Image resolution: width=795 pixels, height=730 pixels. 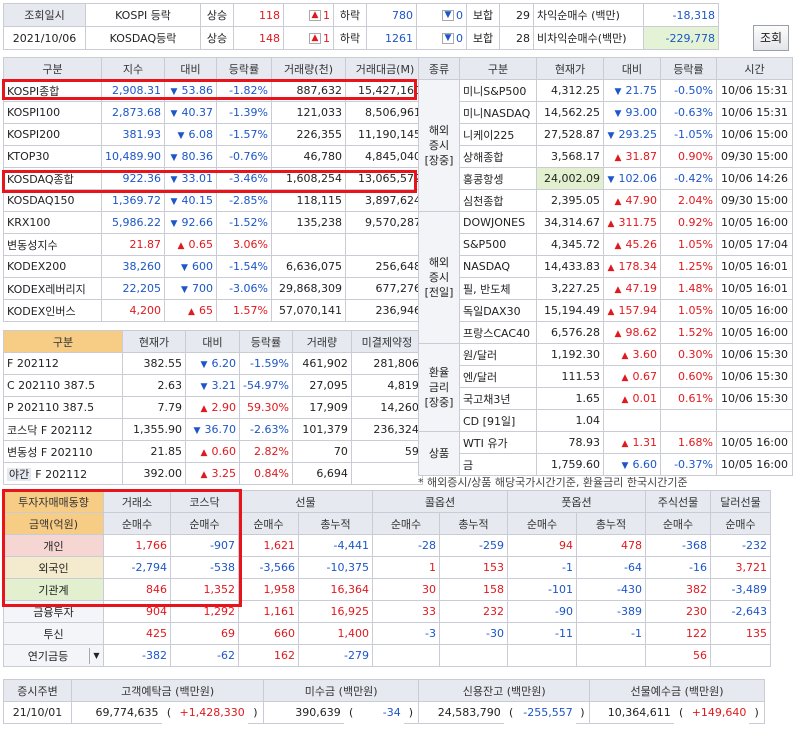 What do you see at coordinates (213, 451) in the screenshot?
I see `derivative-row: 변동성 F 202110 21.85 ▲ 0.60 2.82% 70 59` at bounding box center [213, 451].